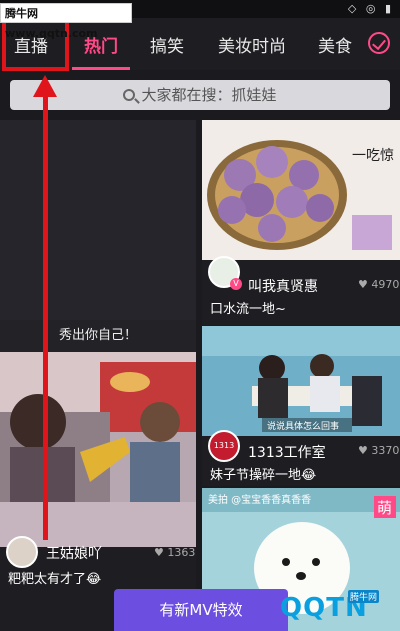 Image resolution: width=400 pixels, height=631 pixels. I want to click on like-count-value: 4970, so click(385, 284).